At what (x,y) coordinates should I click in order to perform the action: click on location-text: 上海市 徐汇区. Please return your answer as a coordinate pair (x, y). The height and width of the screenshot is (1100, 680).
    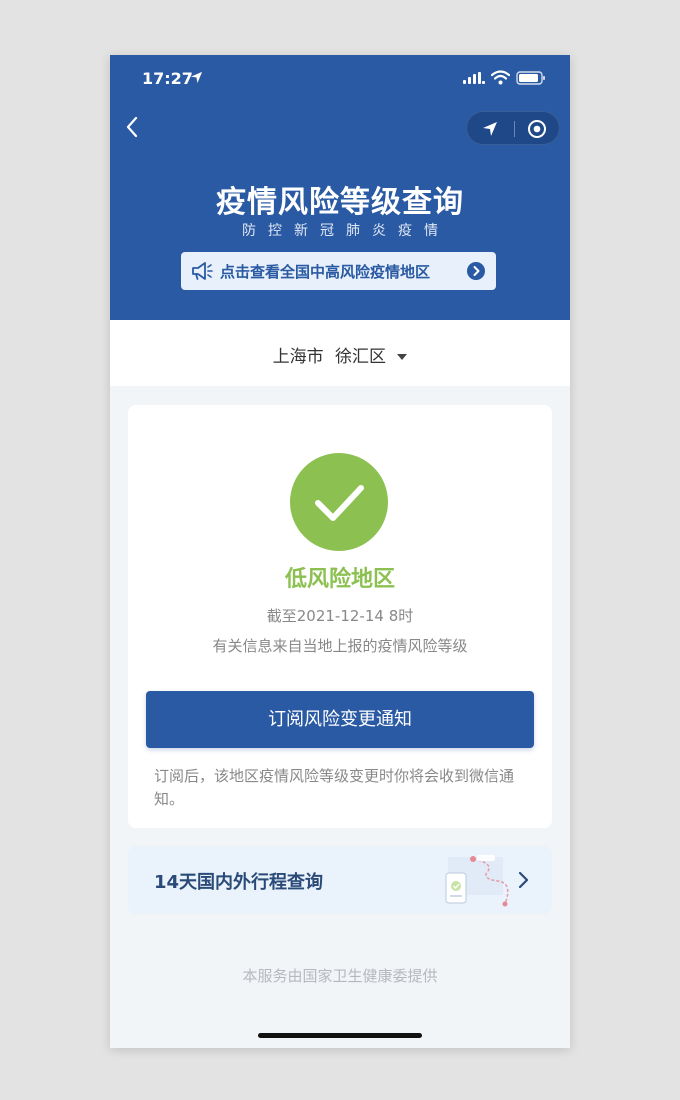
    Looking at the image, I should click on (340, 354).